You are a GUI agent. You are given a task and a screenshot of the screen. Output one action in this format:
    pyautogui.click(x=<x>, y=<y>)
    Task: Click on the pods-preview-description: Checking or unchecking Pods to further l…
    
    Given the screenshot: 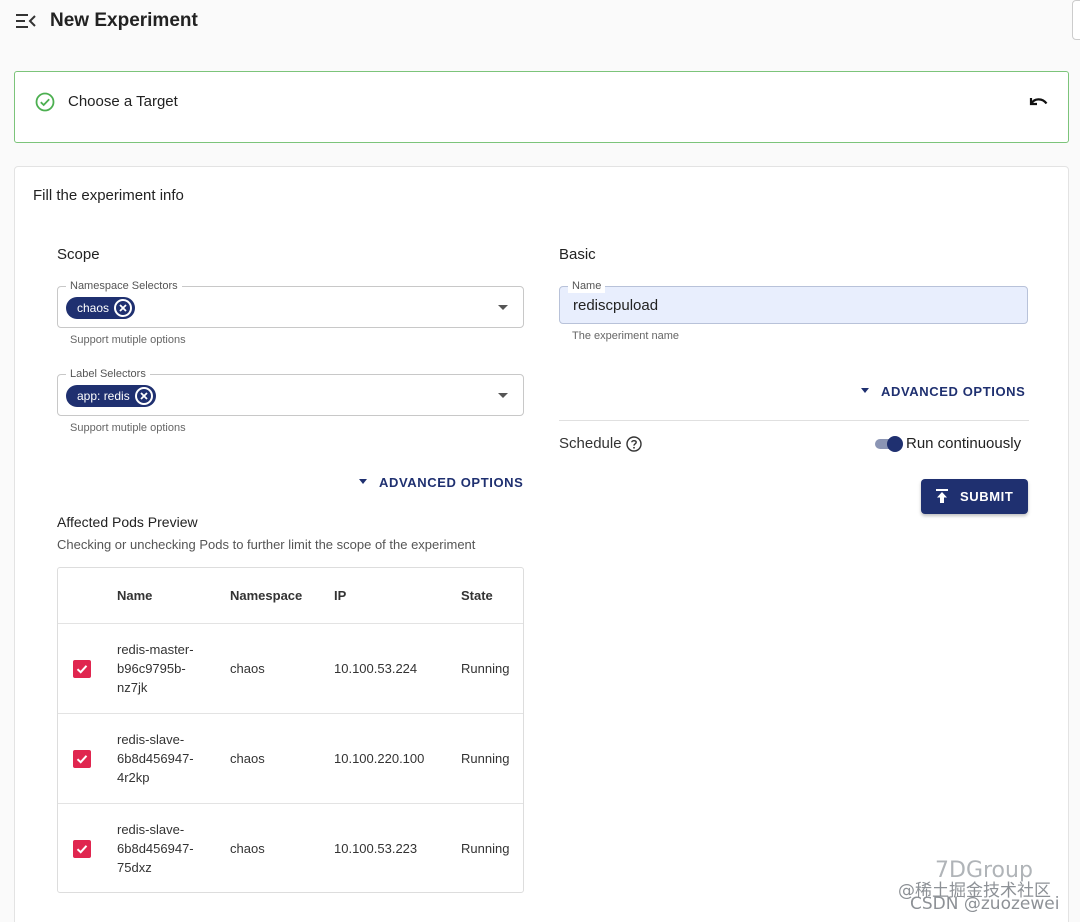 What is the action you would take?
    pyautogui.click(x=266, y=544)
    